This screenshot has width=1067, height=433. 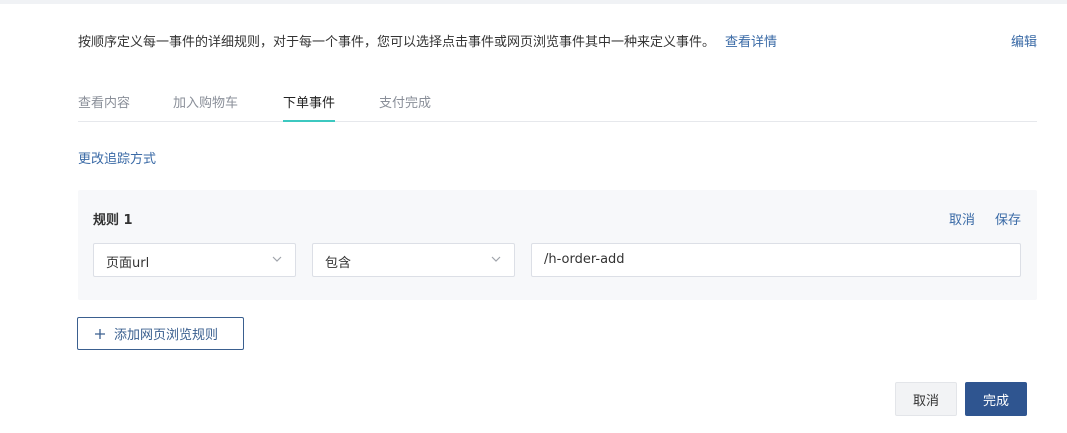 I want to click on rule-cancel-link: 取消, so click(x=962, y=220).